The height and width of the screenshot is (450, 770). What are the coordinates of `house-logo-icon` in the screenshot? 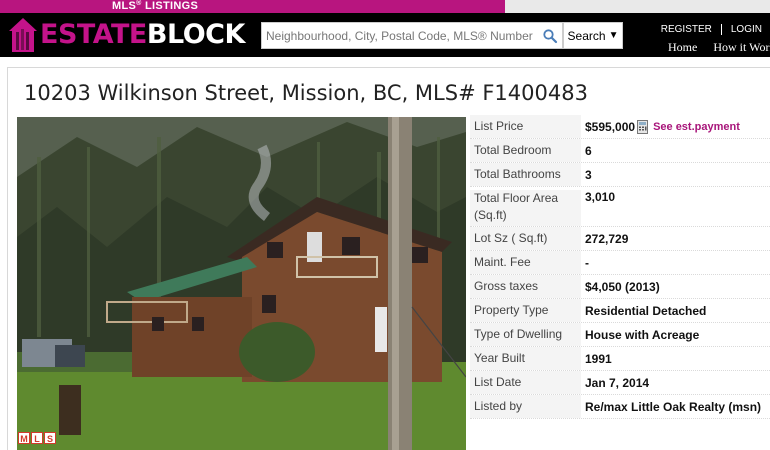 It's located at (23, 35).